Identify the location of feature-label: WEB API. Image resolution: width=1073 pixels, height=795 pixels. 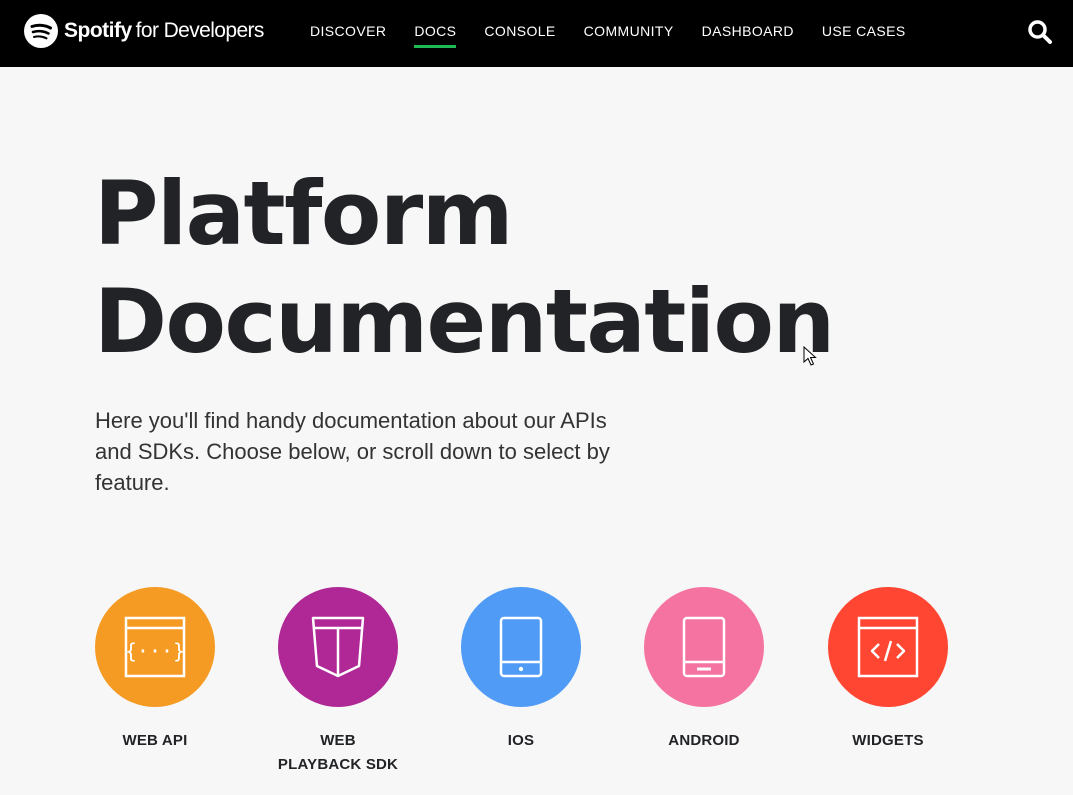
(155, 740).